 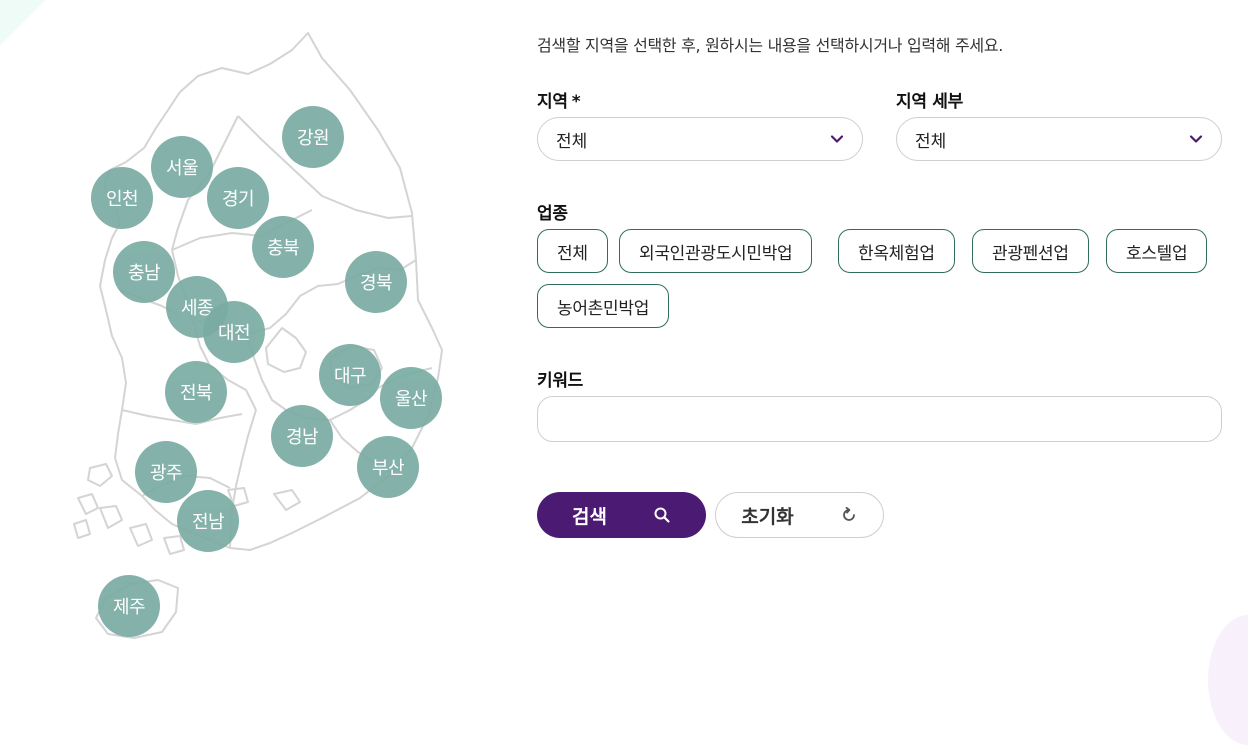 I want to click on keyword-input, so click(x=879, y=419).